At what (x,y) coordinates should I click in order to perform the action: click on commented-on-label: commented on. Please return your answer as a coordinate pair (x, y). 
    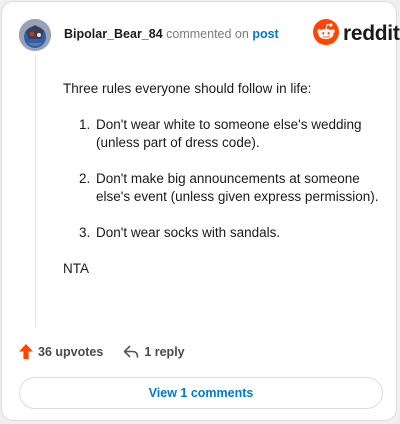
    Looking at the image, I should click on (207, 34).